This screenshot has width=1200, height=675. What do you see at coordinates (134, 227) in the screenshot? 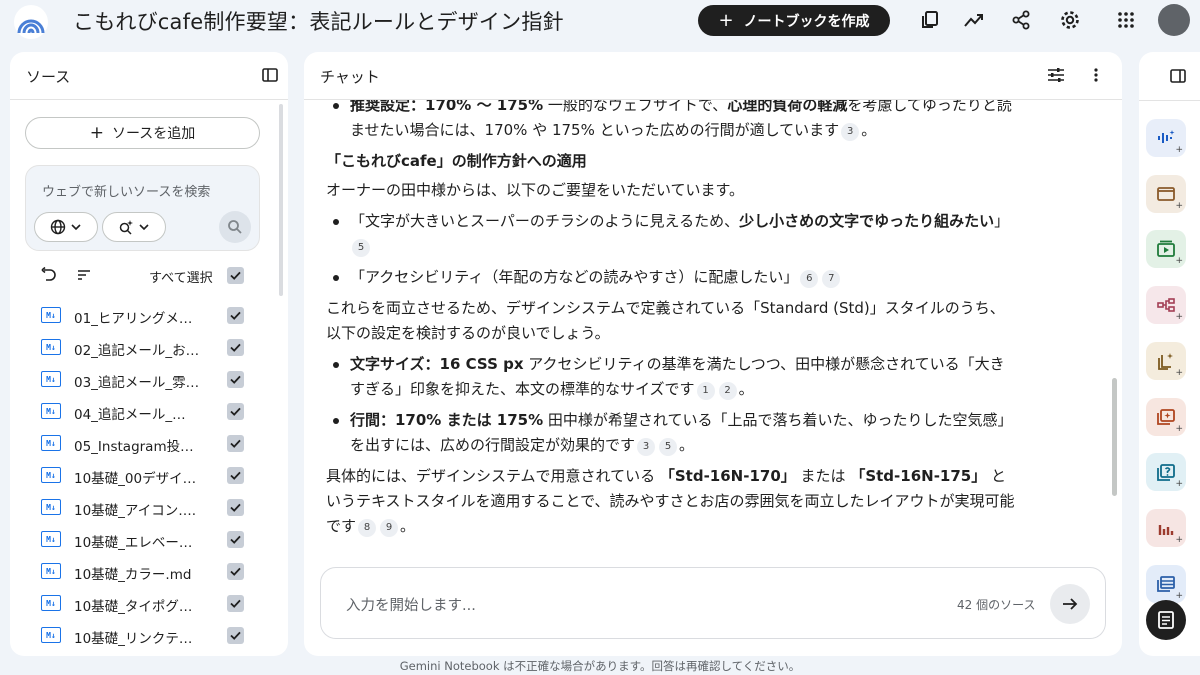
I see `search-mode-dropdown` at bounding box center [134, 227].